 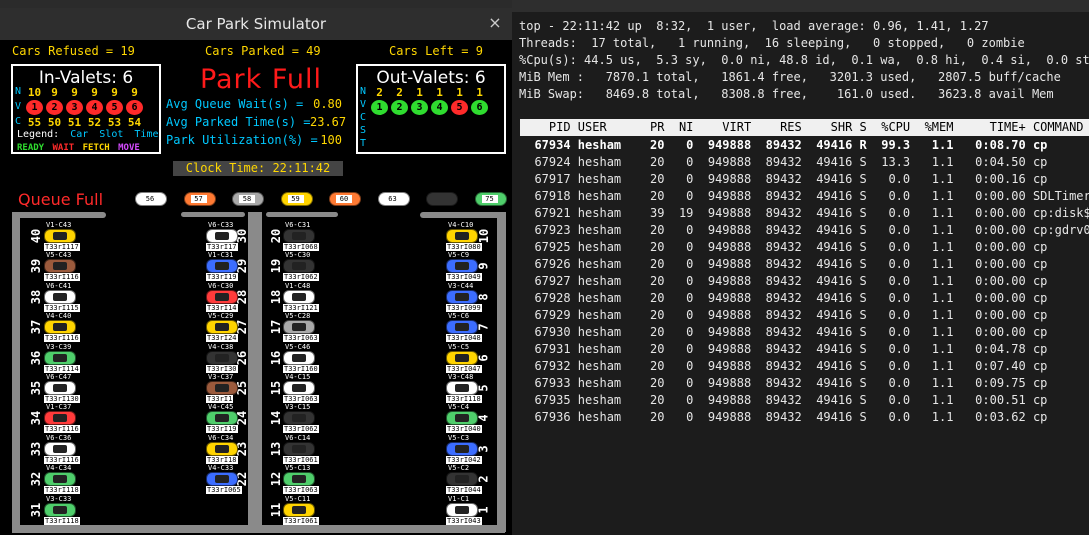 What do you see at coordinates (84, 122) in the screenshot?
I see `in-valets-car-ids: 55 50 51 52 53 54` at bounding box center [84, 122].